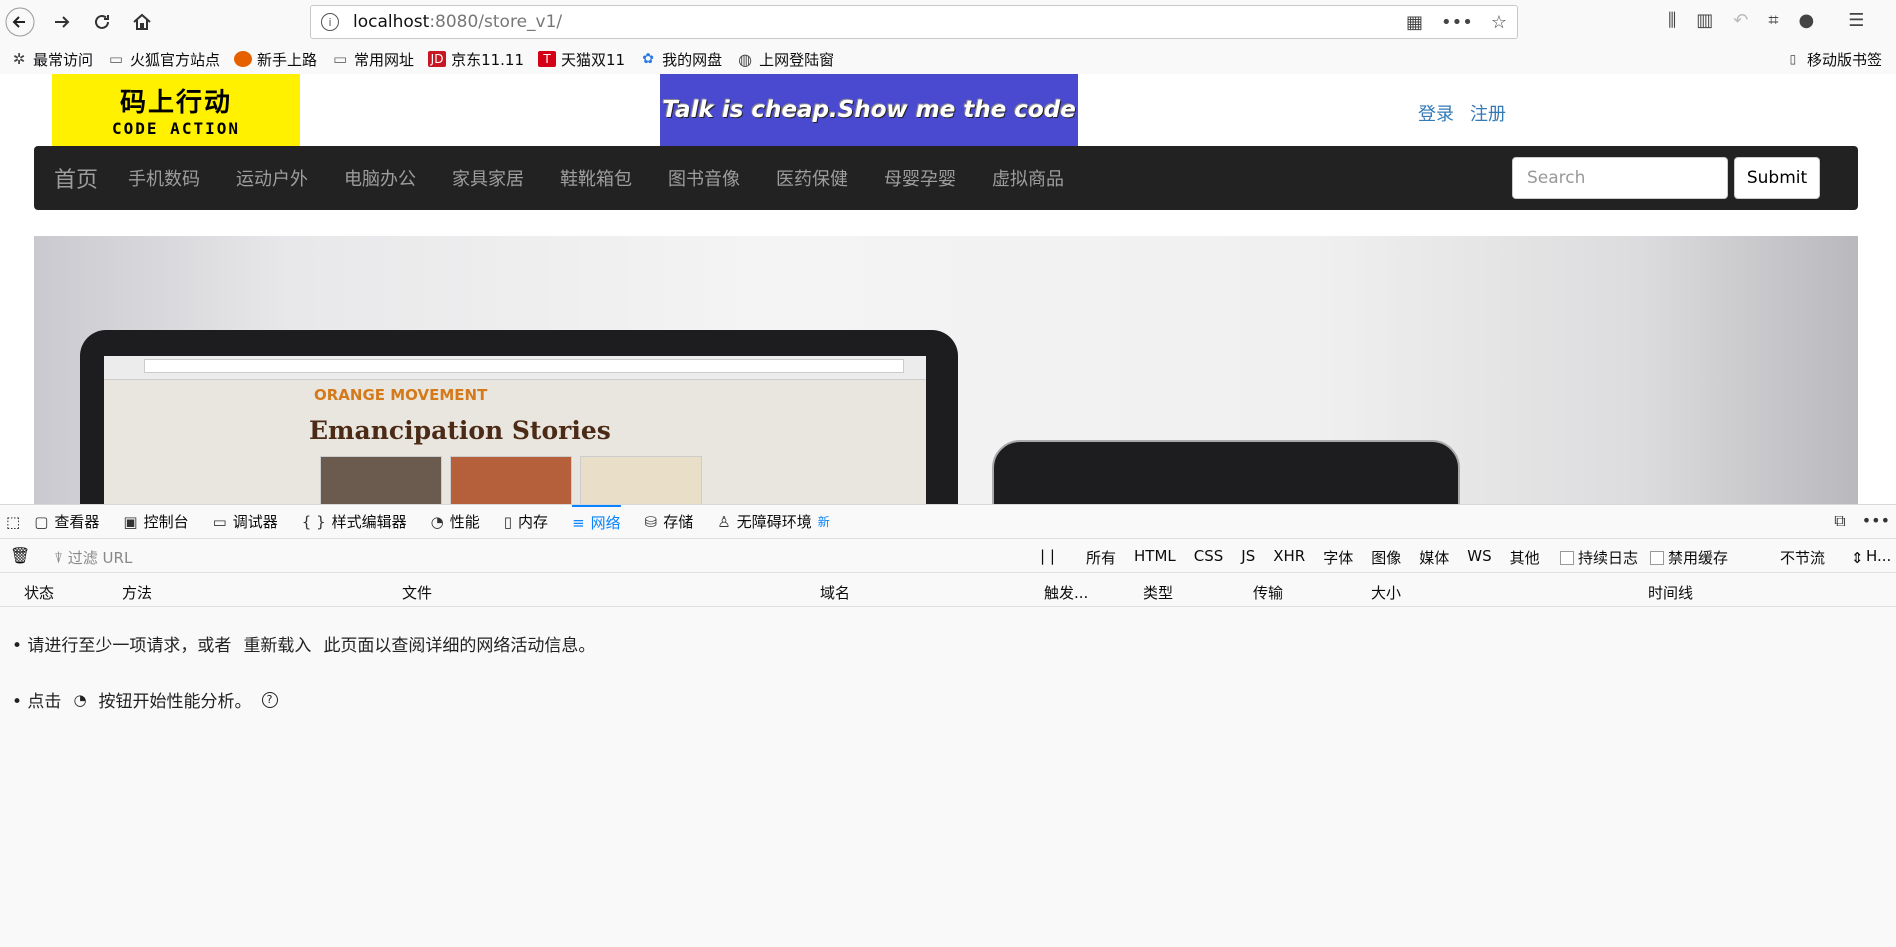 This screenshot has width=1896, height=947. I want to click on bookmark-firefox: ▭ 火狐官方站点, so click(163, 59).